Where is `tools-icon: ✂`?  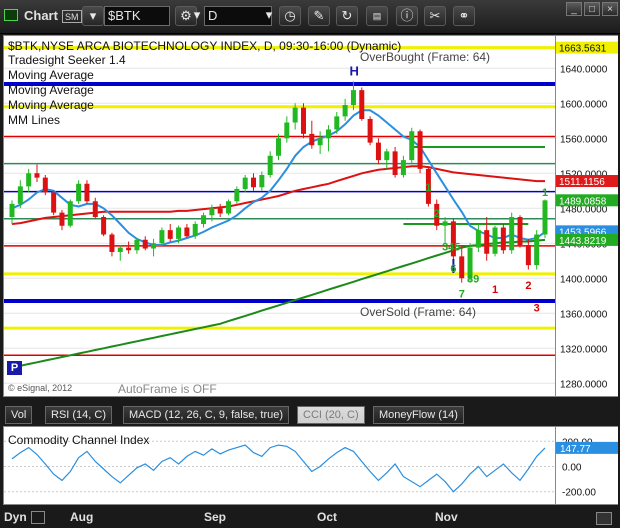
tools-icon: ✂ is located at coordinates (435, 16).